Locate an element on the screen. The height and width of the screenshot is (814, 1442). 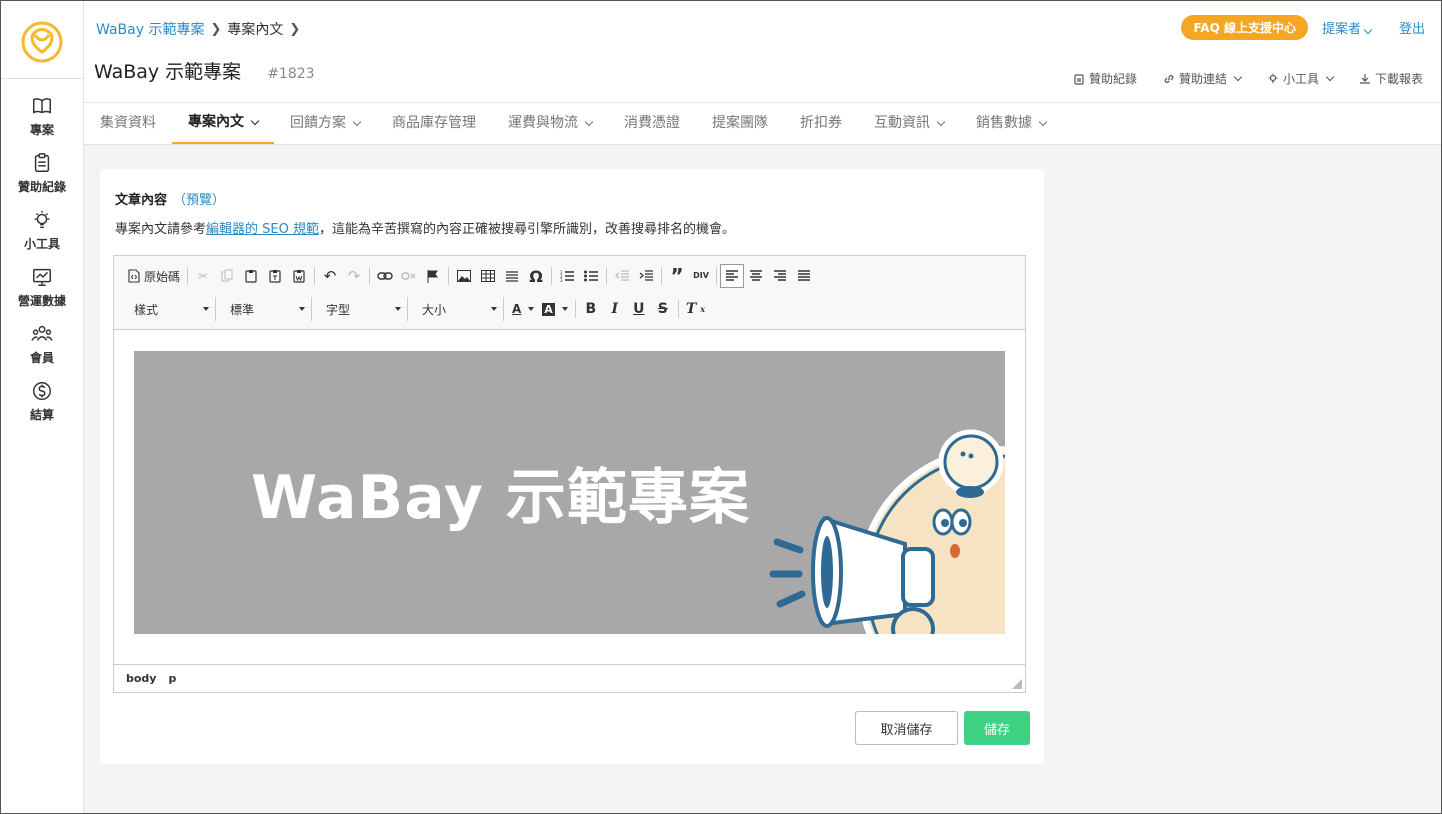
desc-suffix: ，這能為辛苦撰寫的內容正確被搜尋引擎所識別，改善搜尋排名的機會。 is located at coordinates (526, 229).